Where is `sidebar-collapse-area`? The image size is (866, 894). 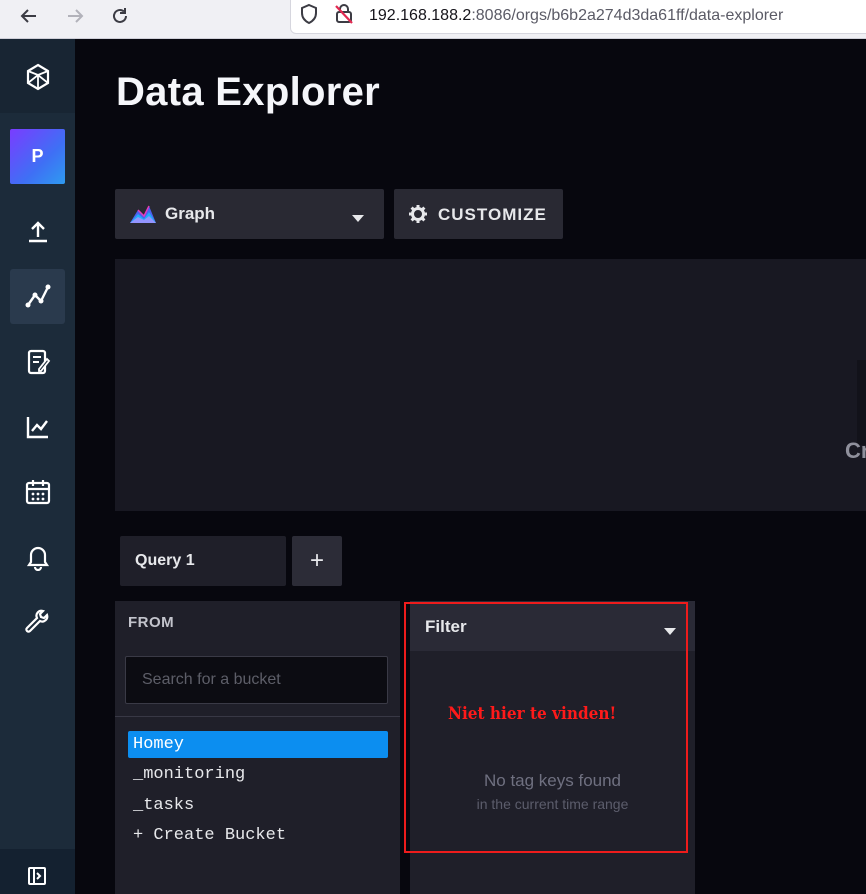 sidebar-collapse-area is located at coordinates (37, 871).